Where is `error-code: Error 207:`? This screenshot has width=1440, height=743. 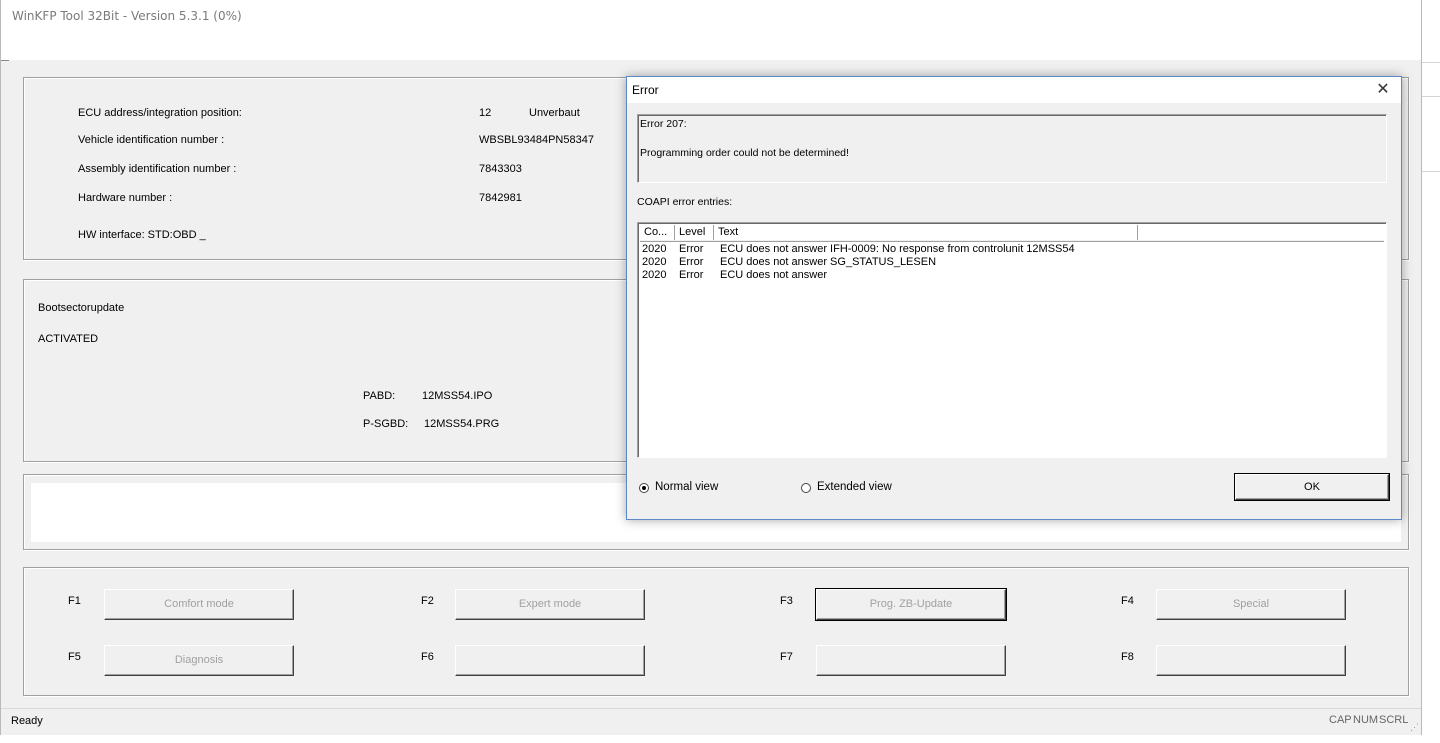
error-code: Error 207: is located at coordinates (663, 124).